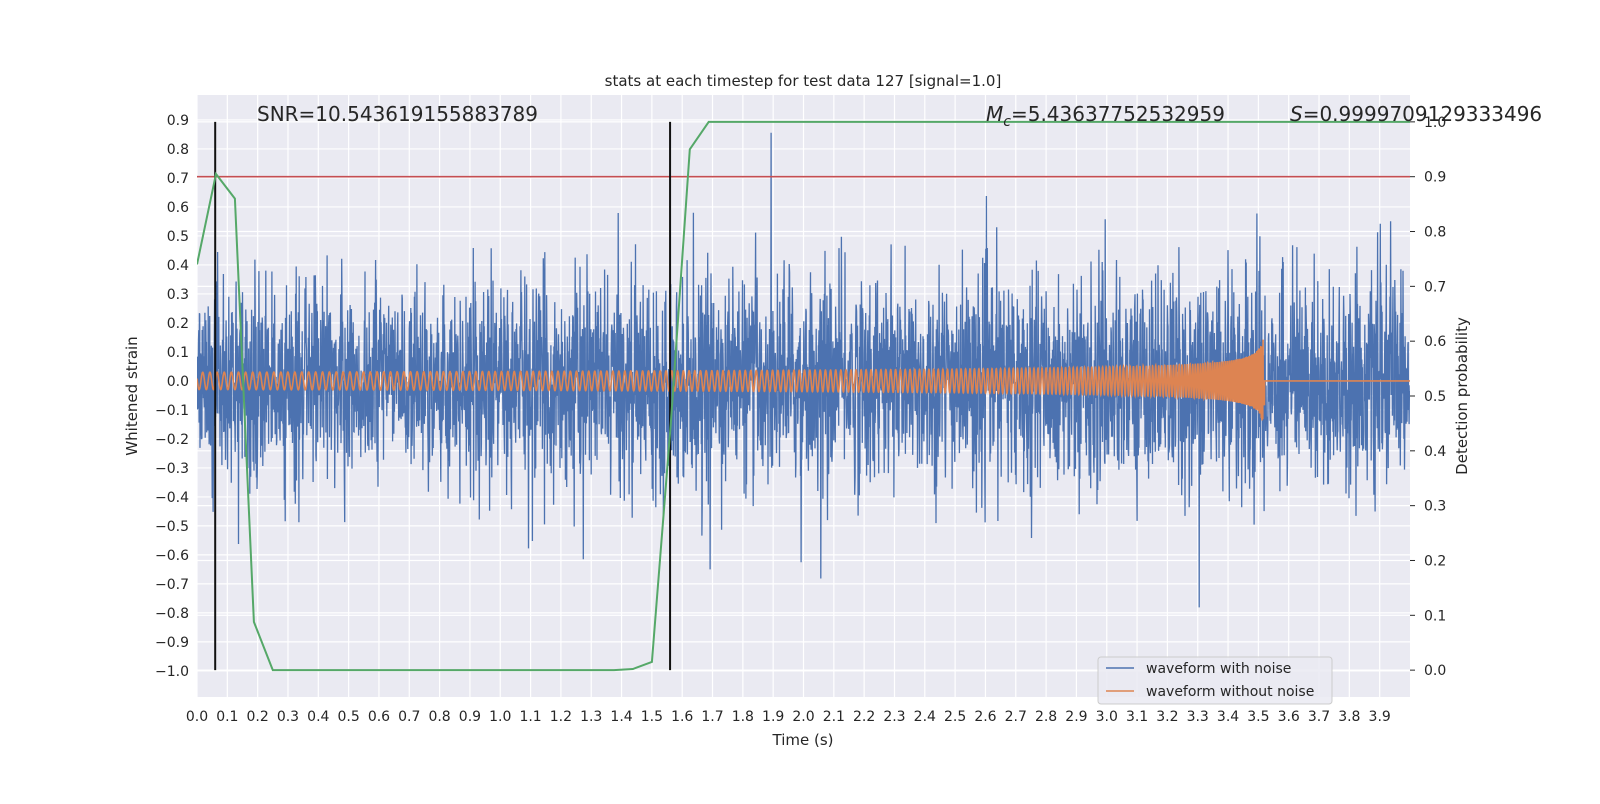 This screenshot has height=804, width=1600. What do you see at coordinates (803, 717) in the screenshot?
I see `x-tick-label: 2.0` at bounding box center [803, 717].